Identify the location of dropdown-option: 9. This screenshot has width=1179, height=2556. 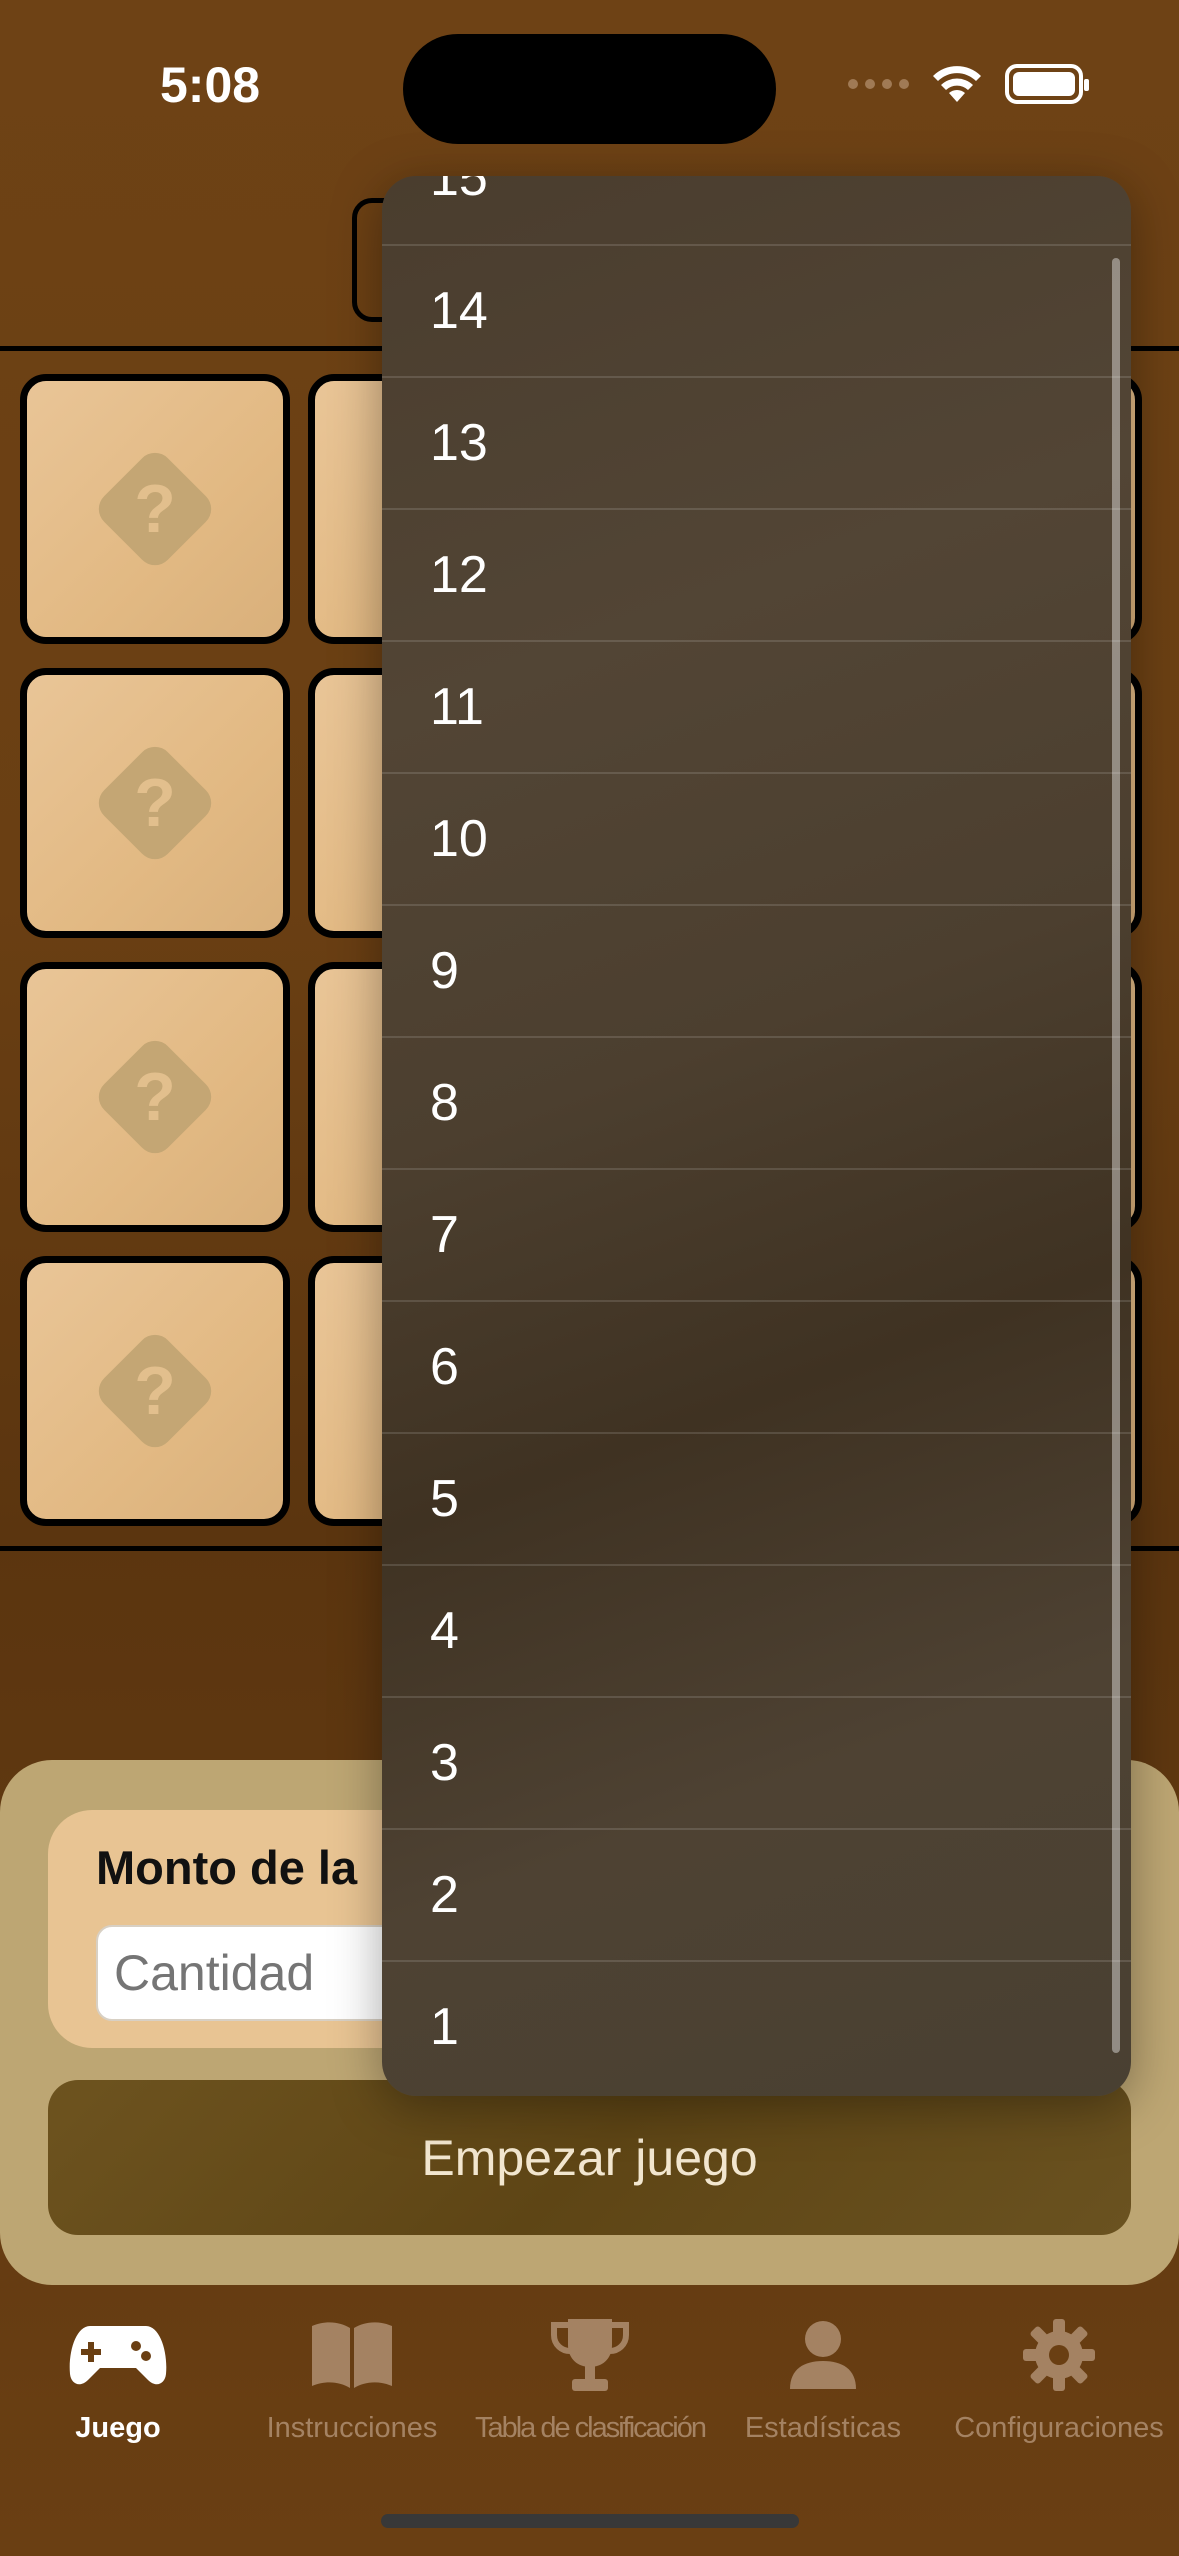
(756, 970).